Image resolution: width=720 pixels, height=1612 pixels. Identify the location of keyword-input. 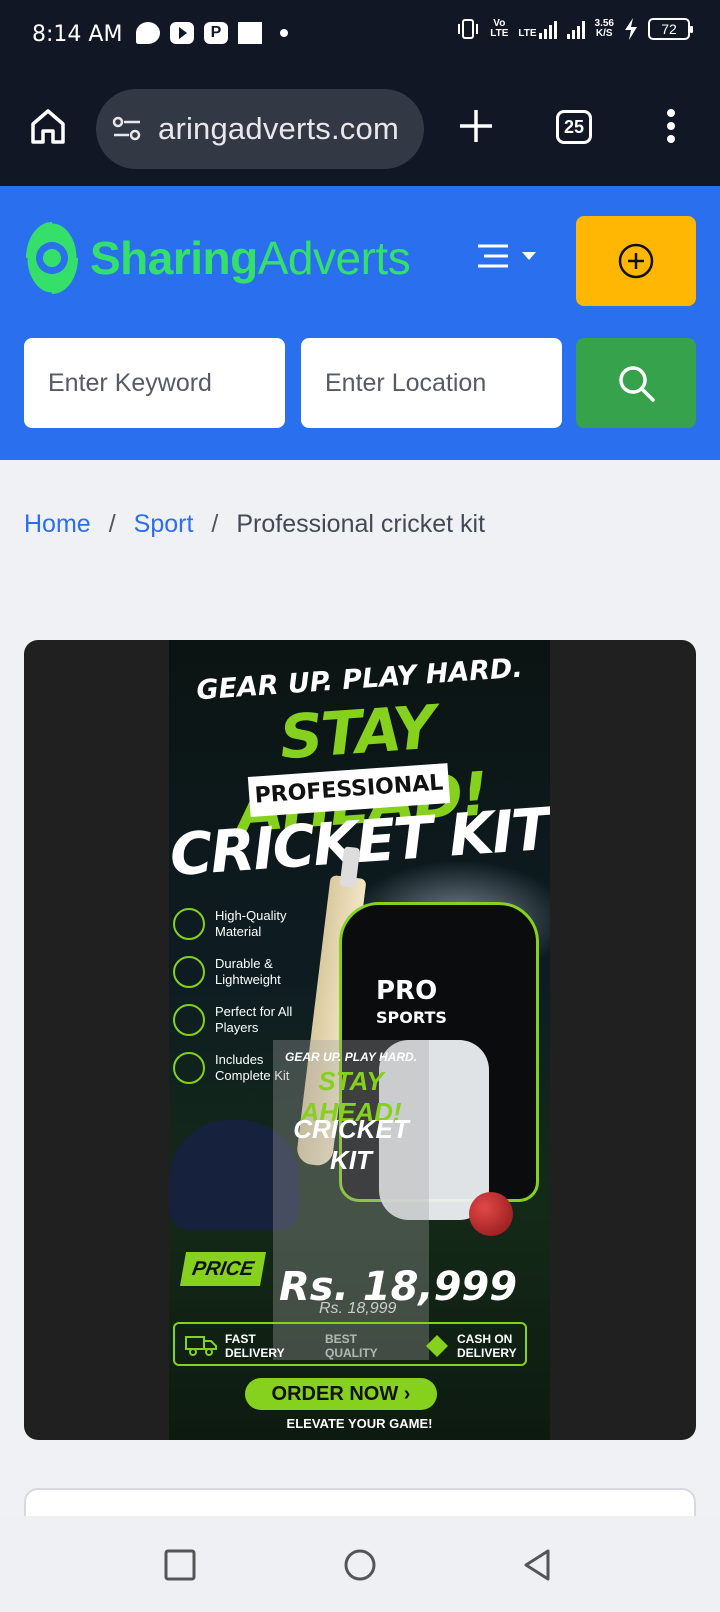
(154, 383).